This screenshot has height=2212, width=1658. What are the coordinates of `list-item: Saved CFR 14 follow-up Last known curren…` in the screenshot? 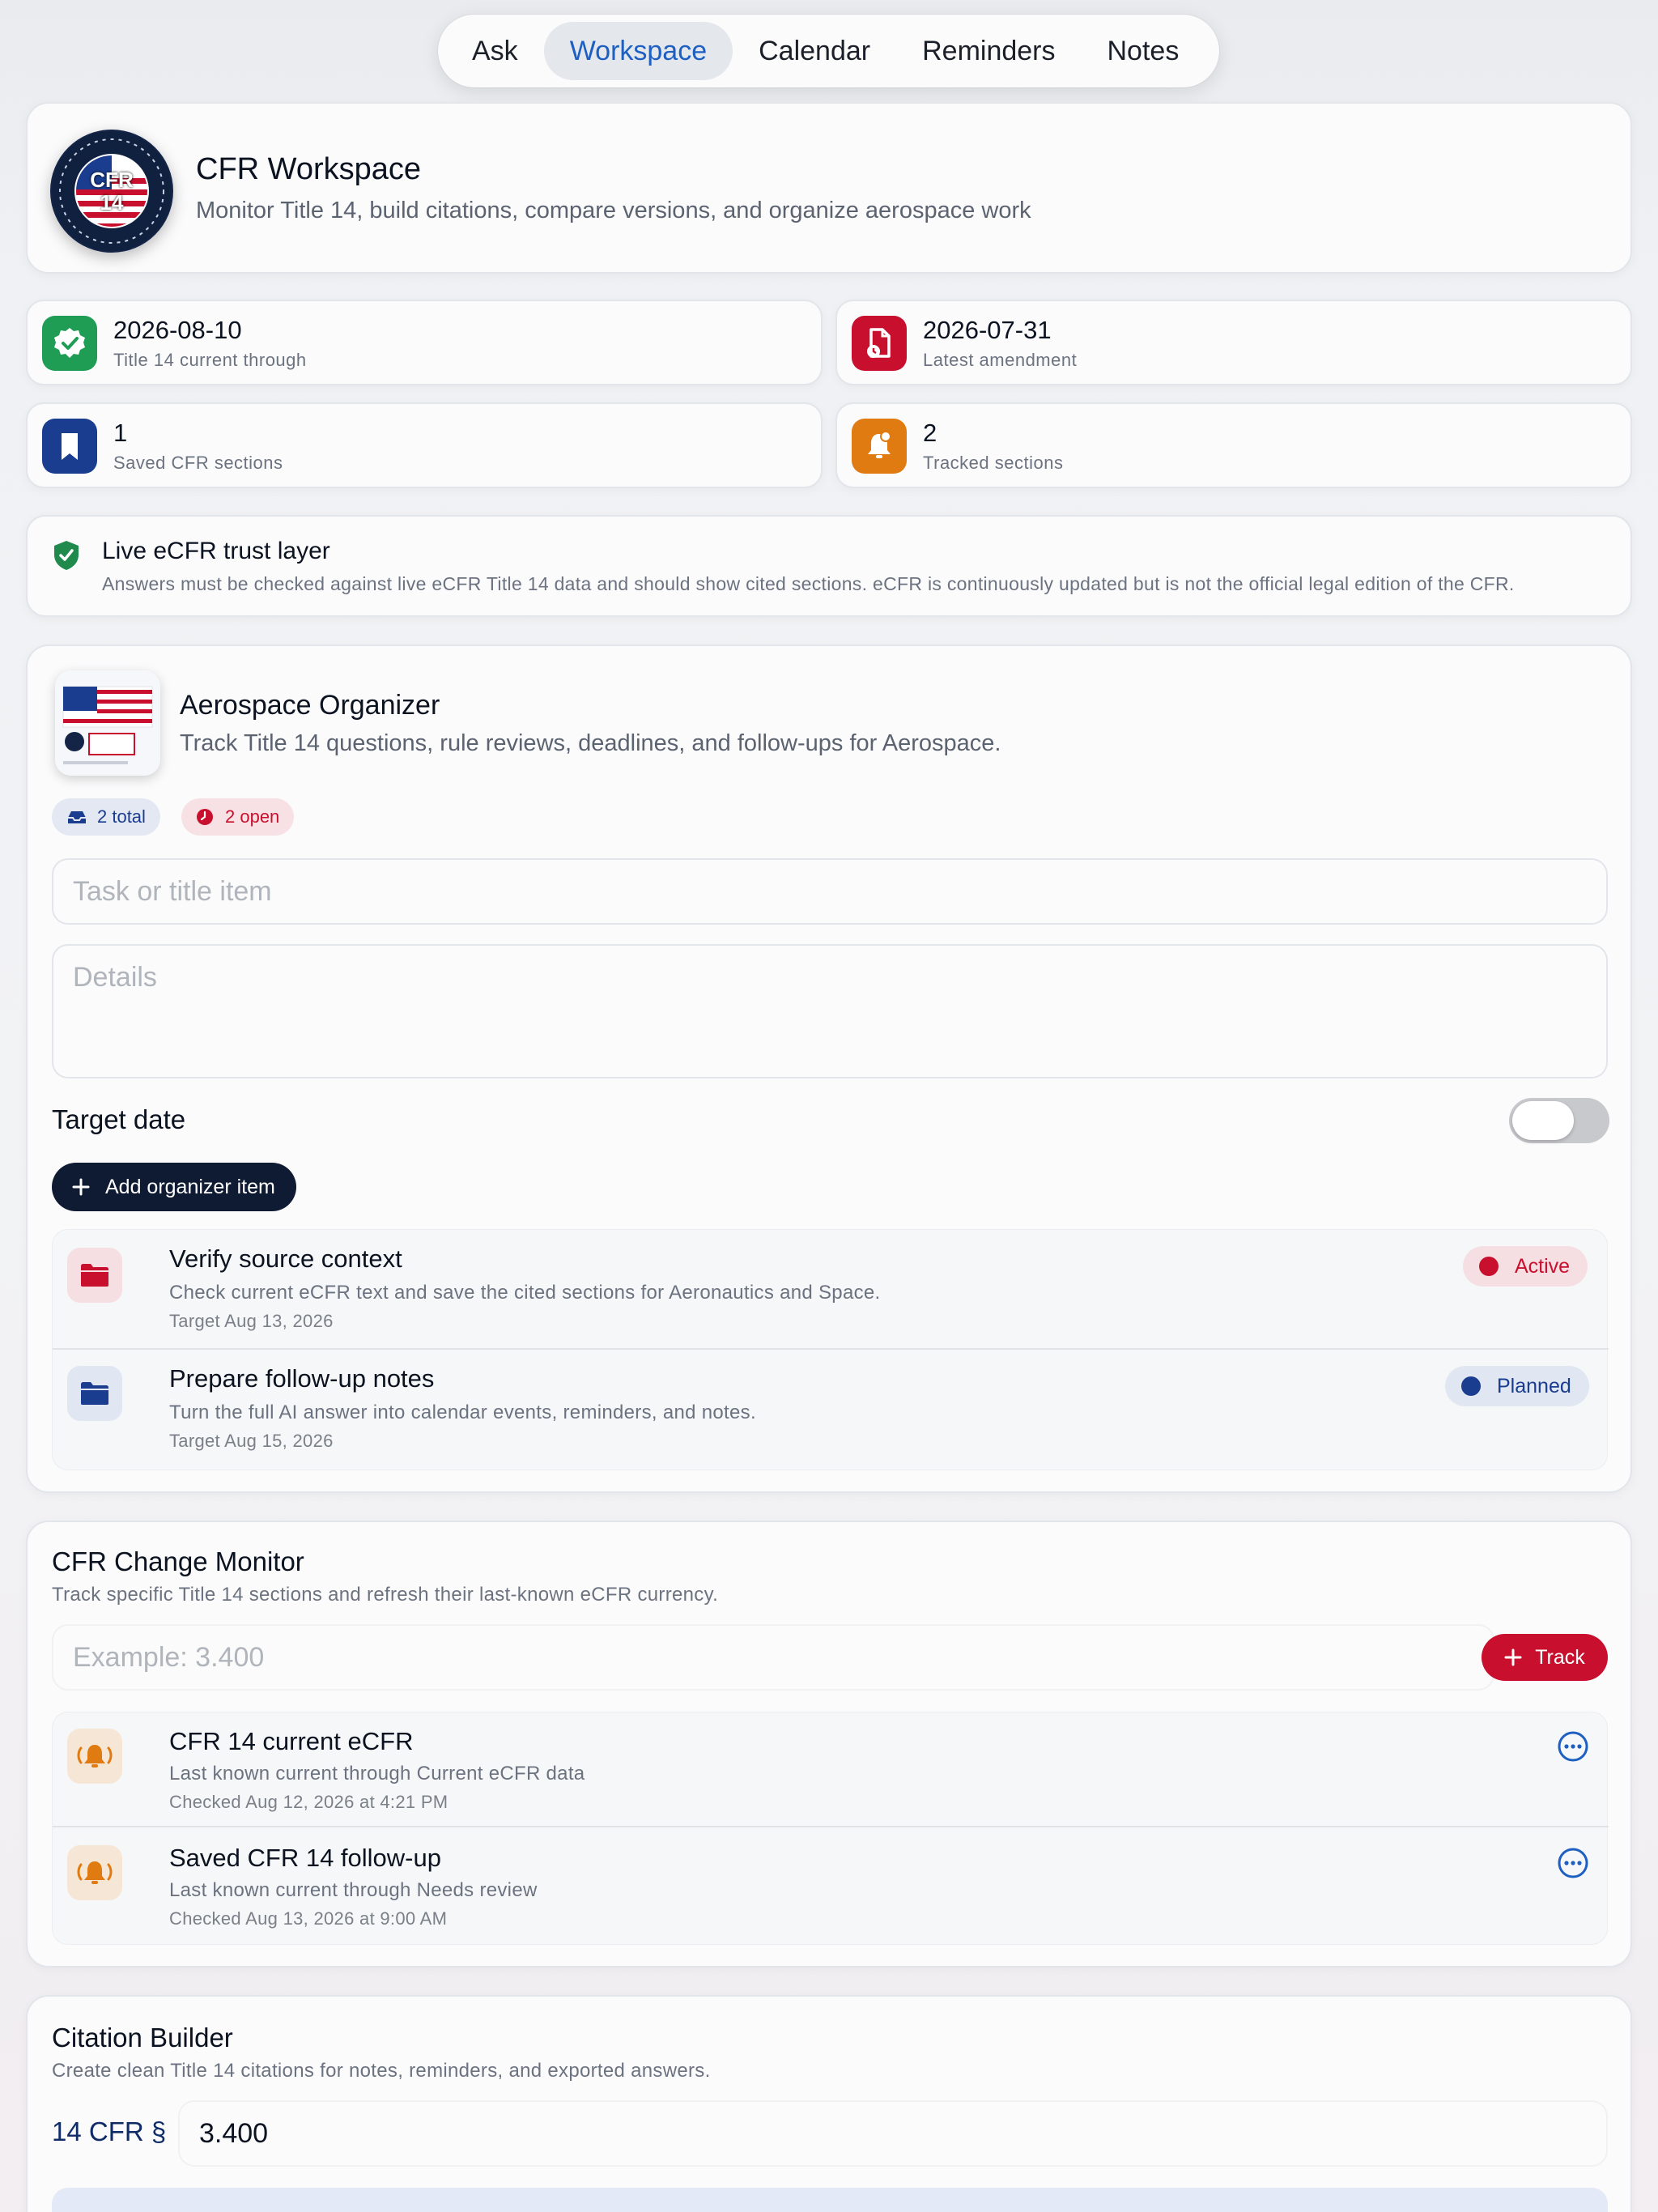 It's located at (831, 1887).